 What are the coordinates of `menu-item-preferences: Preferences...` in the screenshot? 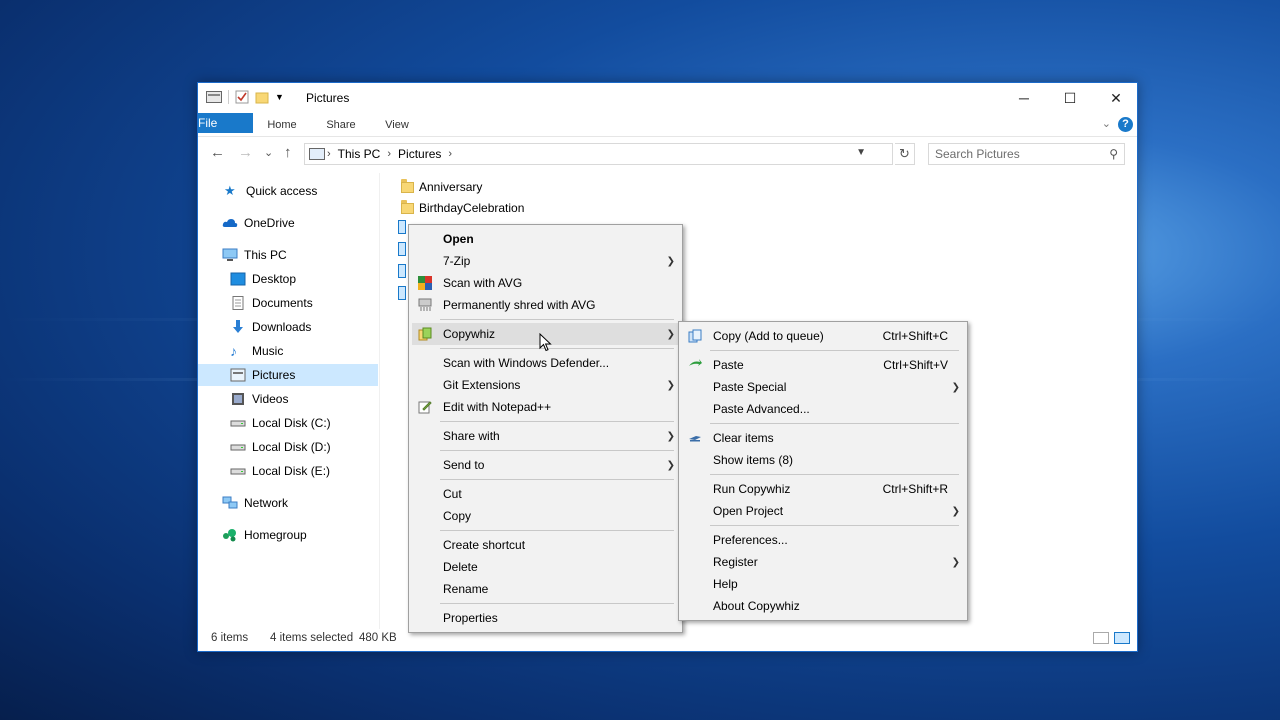 It's located at (823, 540).